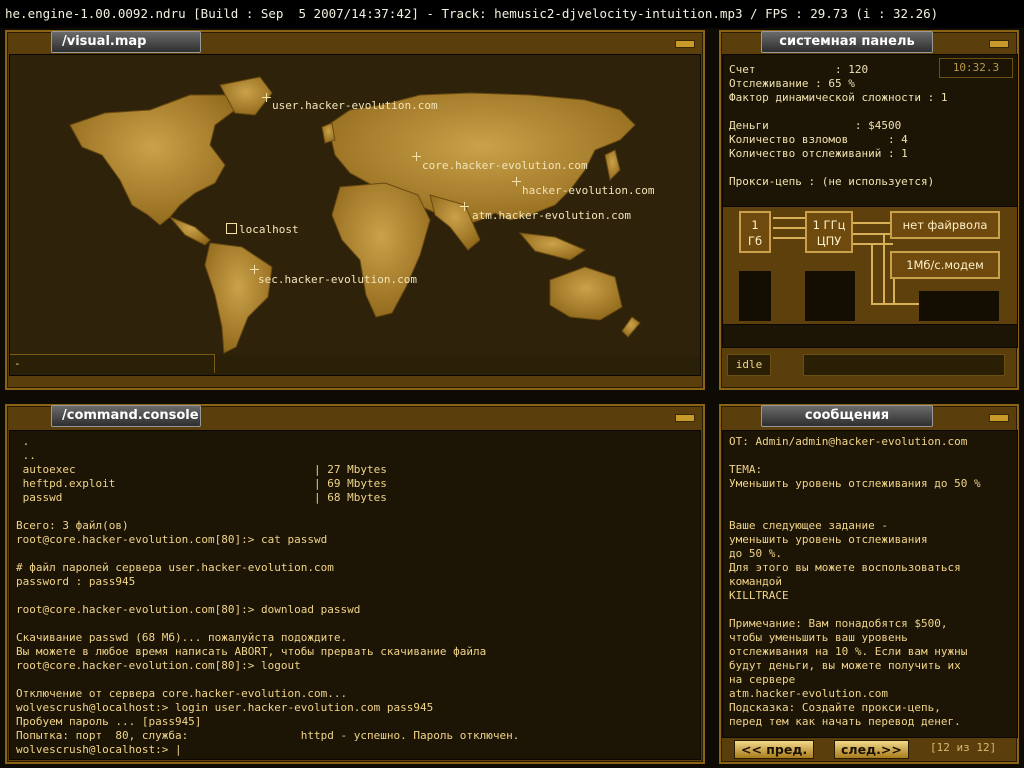  I want to click on stat-trace: Отслеживание : 65 %, so click(792, 83).